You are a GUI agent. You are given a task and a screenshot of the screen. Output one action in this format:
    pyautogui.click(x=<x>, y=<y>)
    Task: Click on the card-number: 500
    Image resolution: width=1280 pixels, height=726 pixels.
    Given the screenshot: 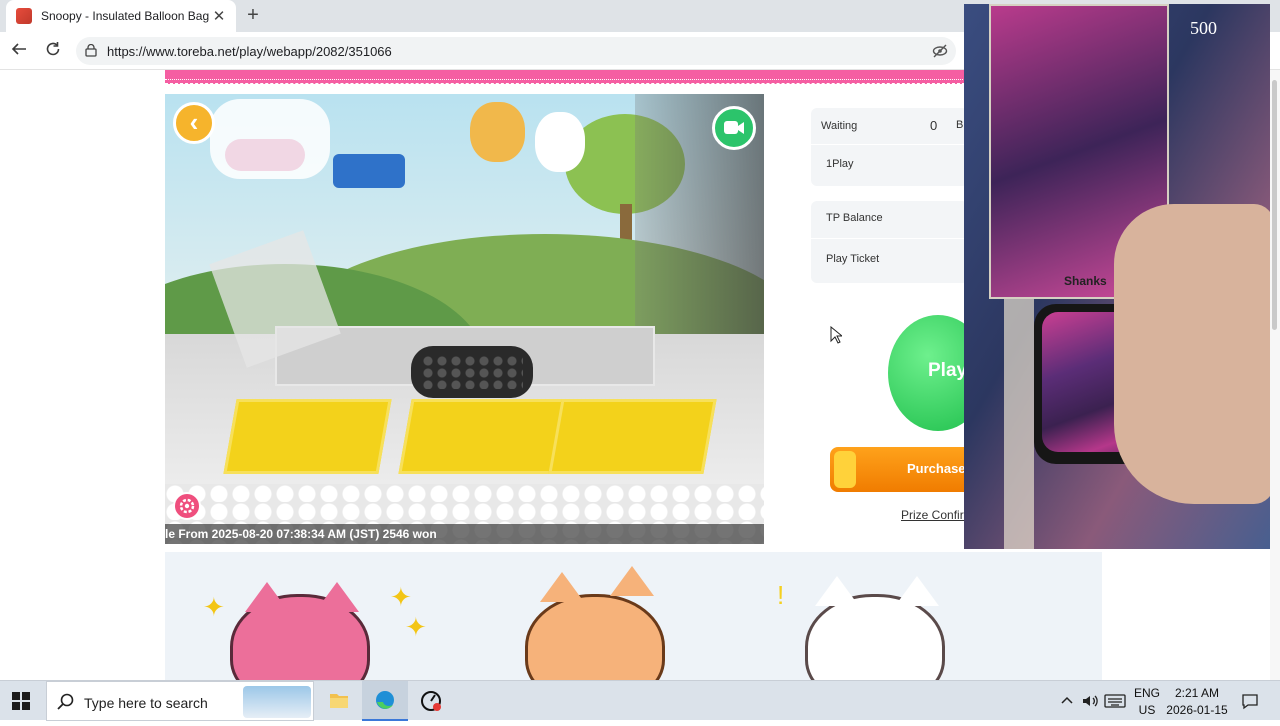 What is the action you would take?
    pyautogui.click(x=1203, y=28)
    